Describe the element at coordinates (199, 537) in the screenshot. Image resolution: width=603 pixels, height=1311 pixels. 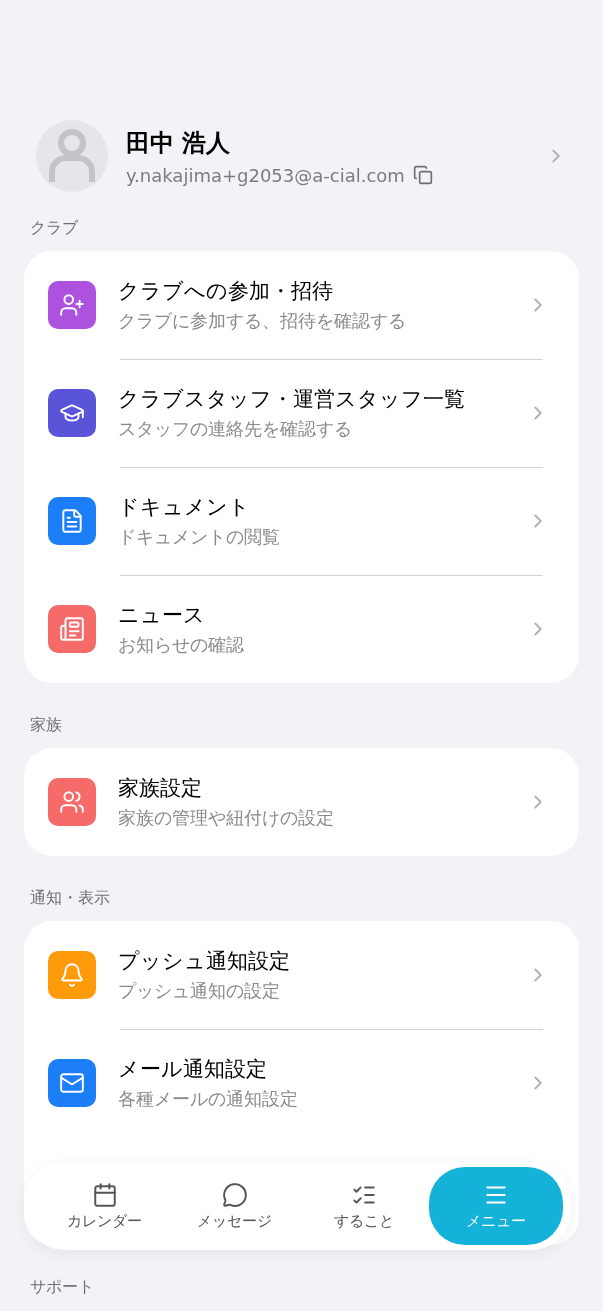
I see `menu-item-subtitle: ドキュメントの閲覧` at that location.